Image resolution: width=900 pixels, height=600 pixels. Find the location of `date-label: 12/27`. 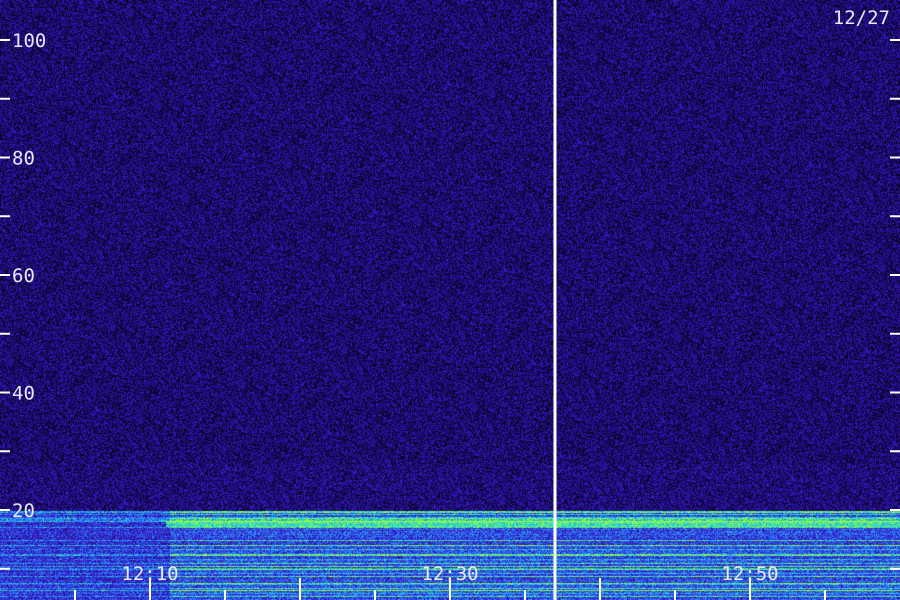

date-label: 12/27 is located at coordinates (861, 18).